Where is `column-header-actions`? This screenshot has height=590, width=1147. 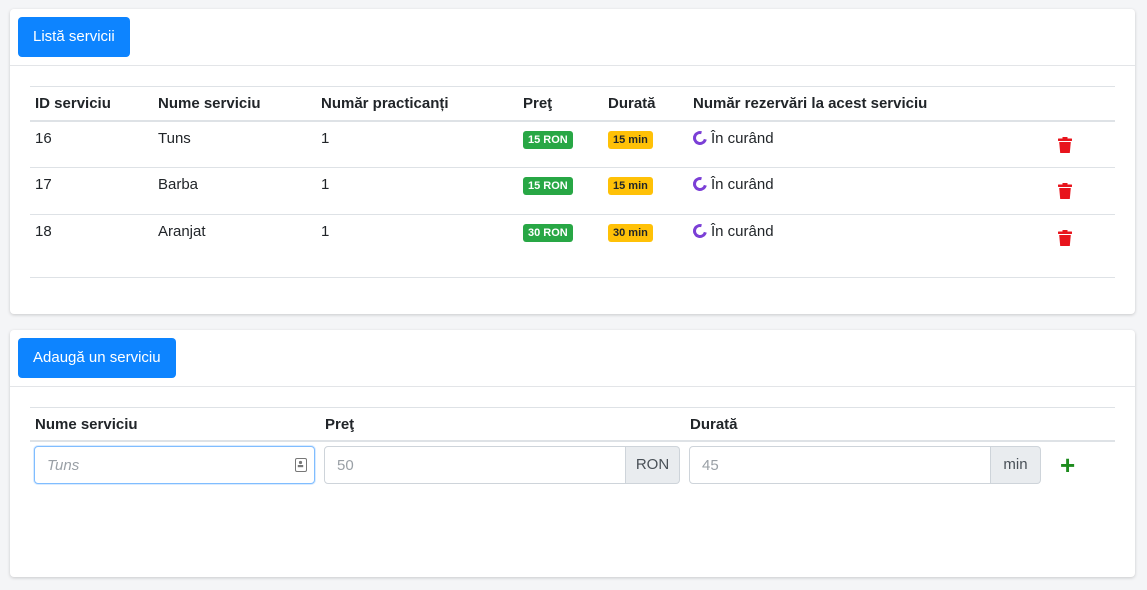
column-header-actions is located at coordinates (1081, 104).